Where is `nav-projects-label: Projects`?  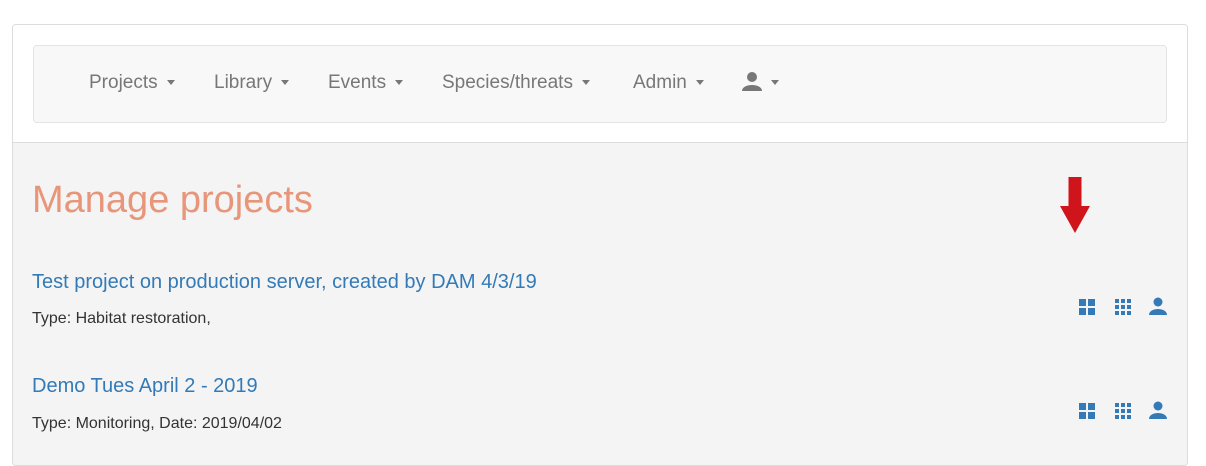 nav-projects-label: Projects is located at coordinates (123, 82).